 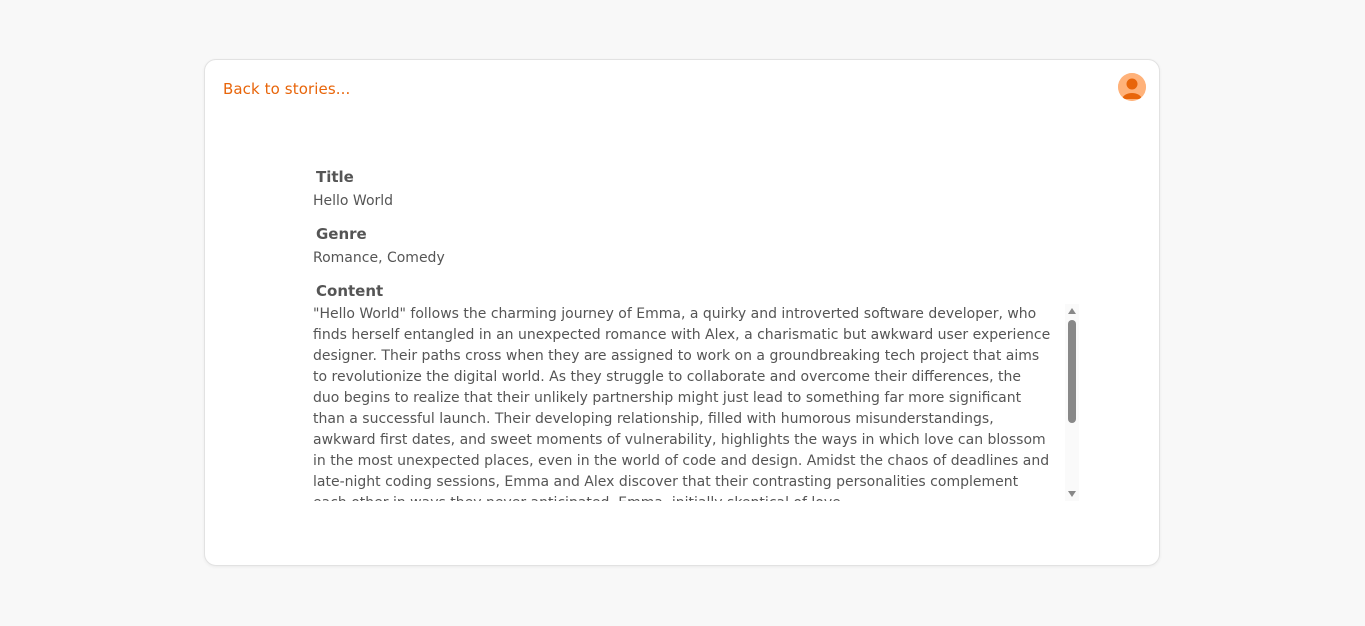 What do you see at coordinates (341, 234) in the screenshot?
I see `genre-label: Genre` at bounding box center [341, 234].